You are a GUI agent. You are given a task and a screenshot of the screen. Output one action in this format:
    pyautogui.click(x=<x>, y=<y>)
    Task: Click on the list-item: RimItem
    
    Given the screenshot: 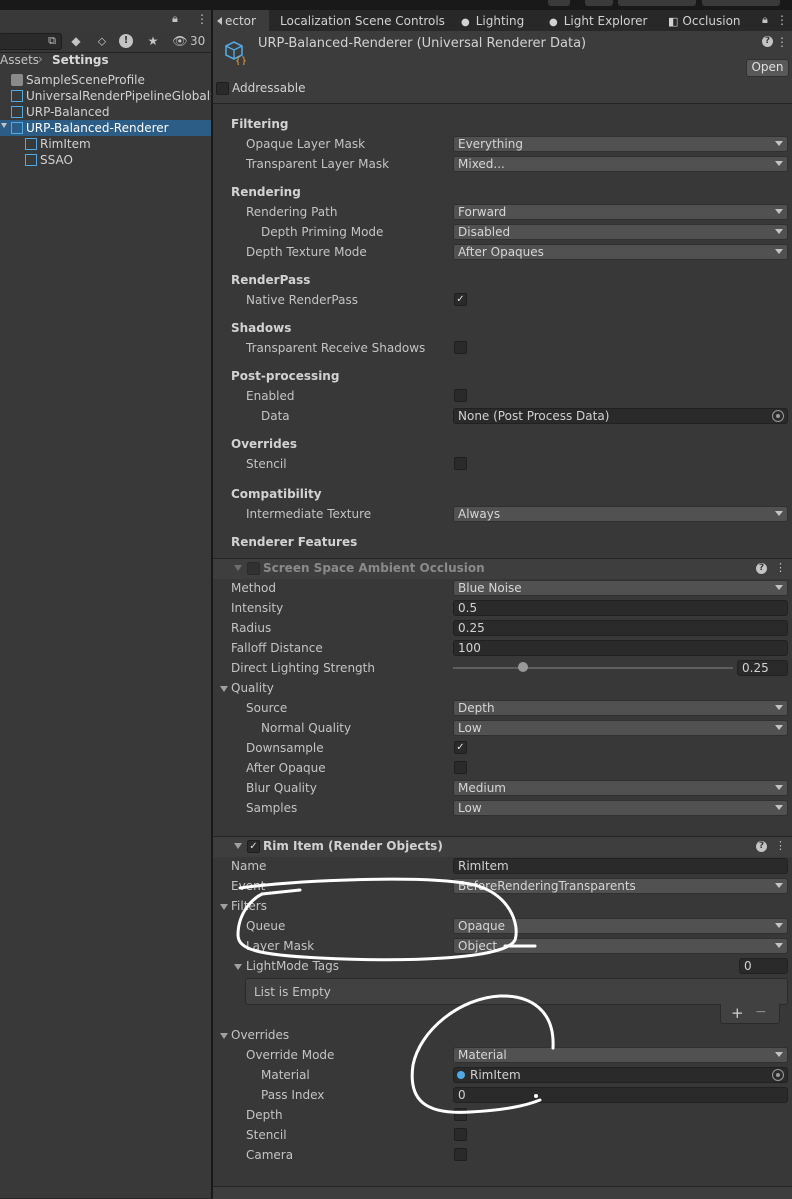 What is the action you would take?
    pyautogui.click(x=105, y=144)
    